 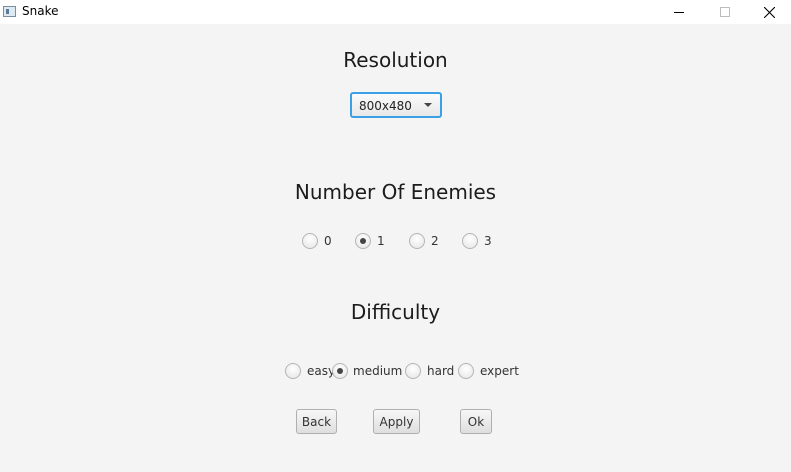 I want to click on radio-label: easy, so click(x=321, y=371).